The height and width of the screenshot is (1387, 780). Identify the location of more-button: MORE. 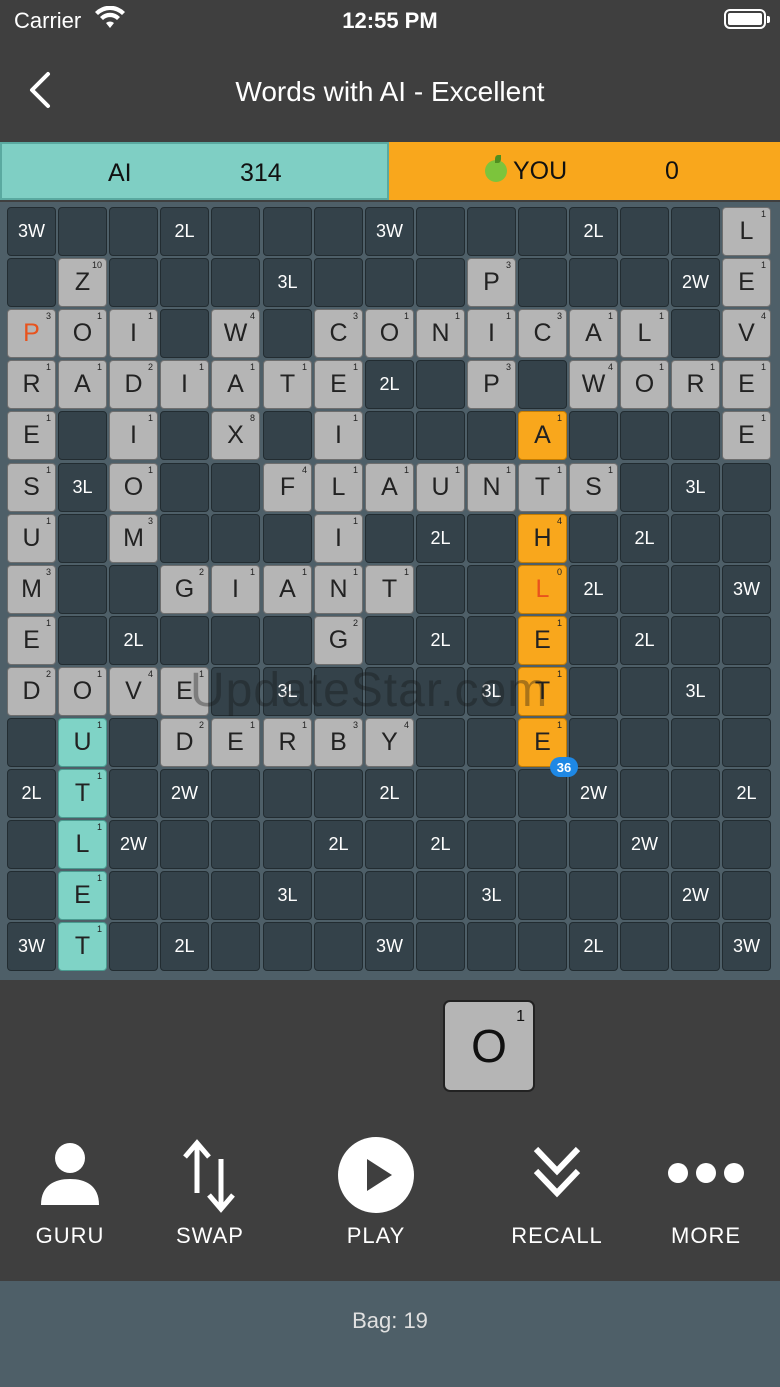
(706, 1205).